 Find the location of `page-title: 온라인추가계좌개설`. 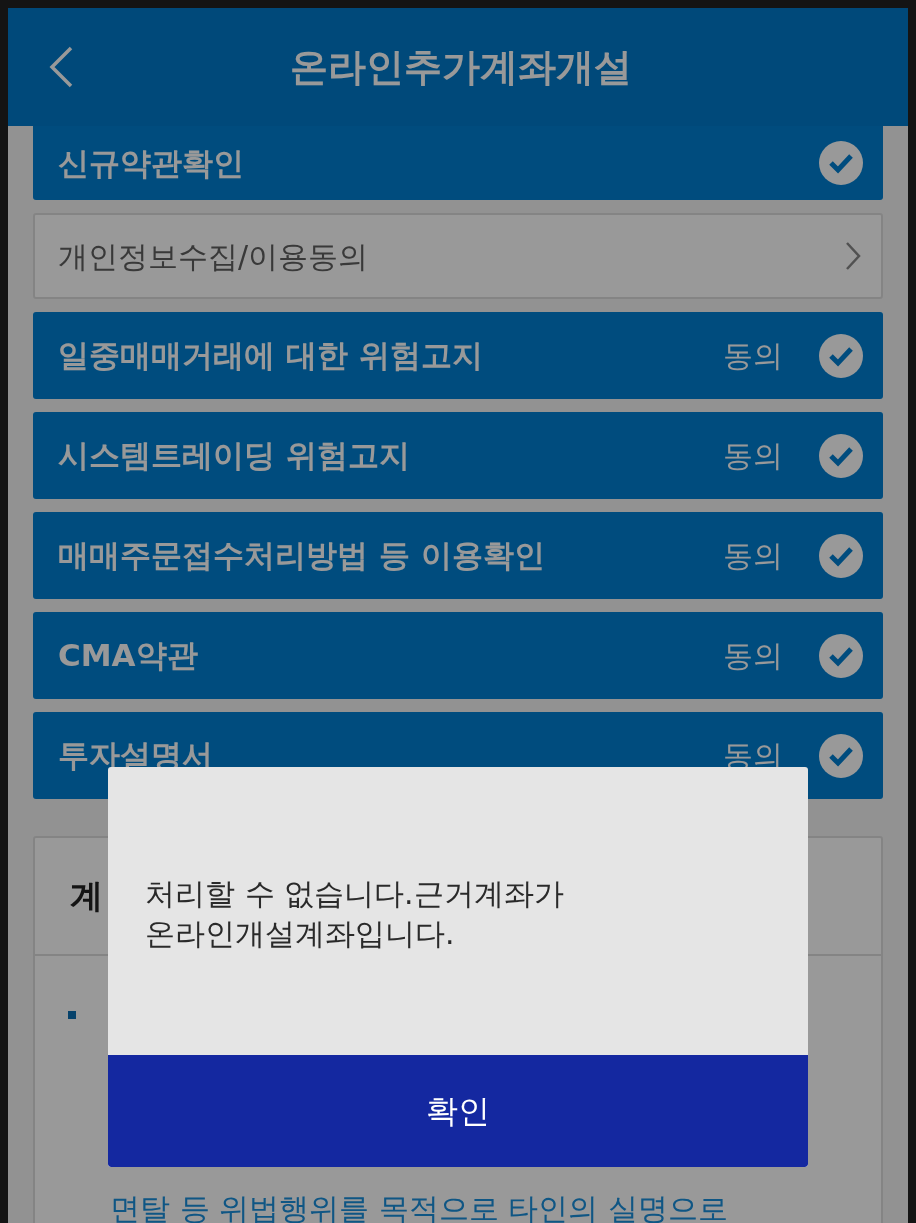

page-title: 온라인추가계좌개설 is located at coordinates (461, 67).